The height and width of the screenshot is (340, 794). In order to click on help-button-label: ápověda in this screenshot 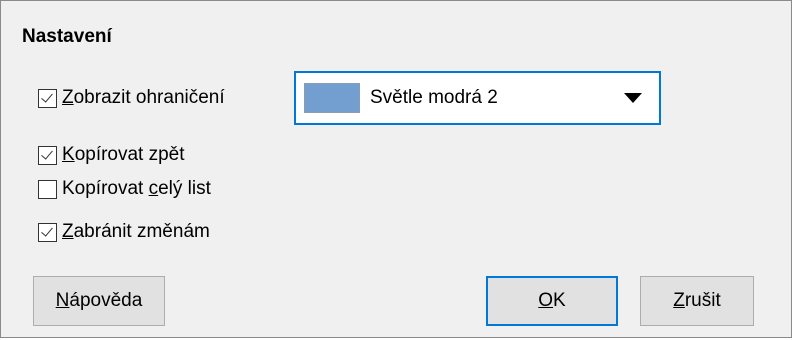, I will do `click(106, 300)`.